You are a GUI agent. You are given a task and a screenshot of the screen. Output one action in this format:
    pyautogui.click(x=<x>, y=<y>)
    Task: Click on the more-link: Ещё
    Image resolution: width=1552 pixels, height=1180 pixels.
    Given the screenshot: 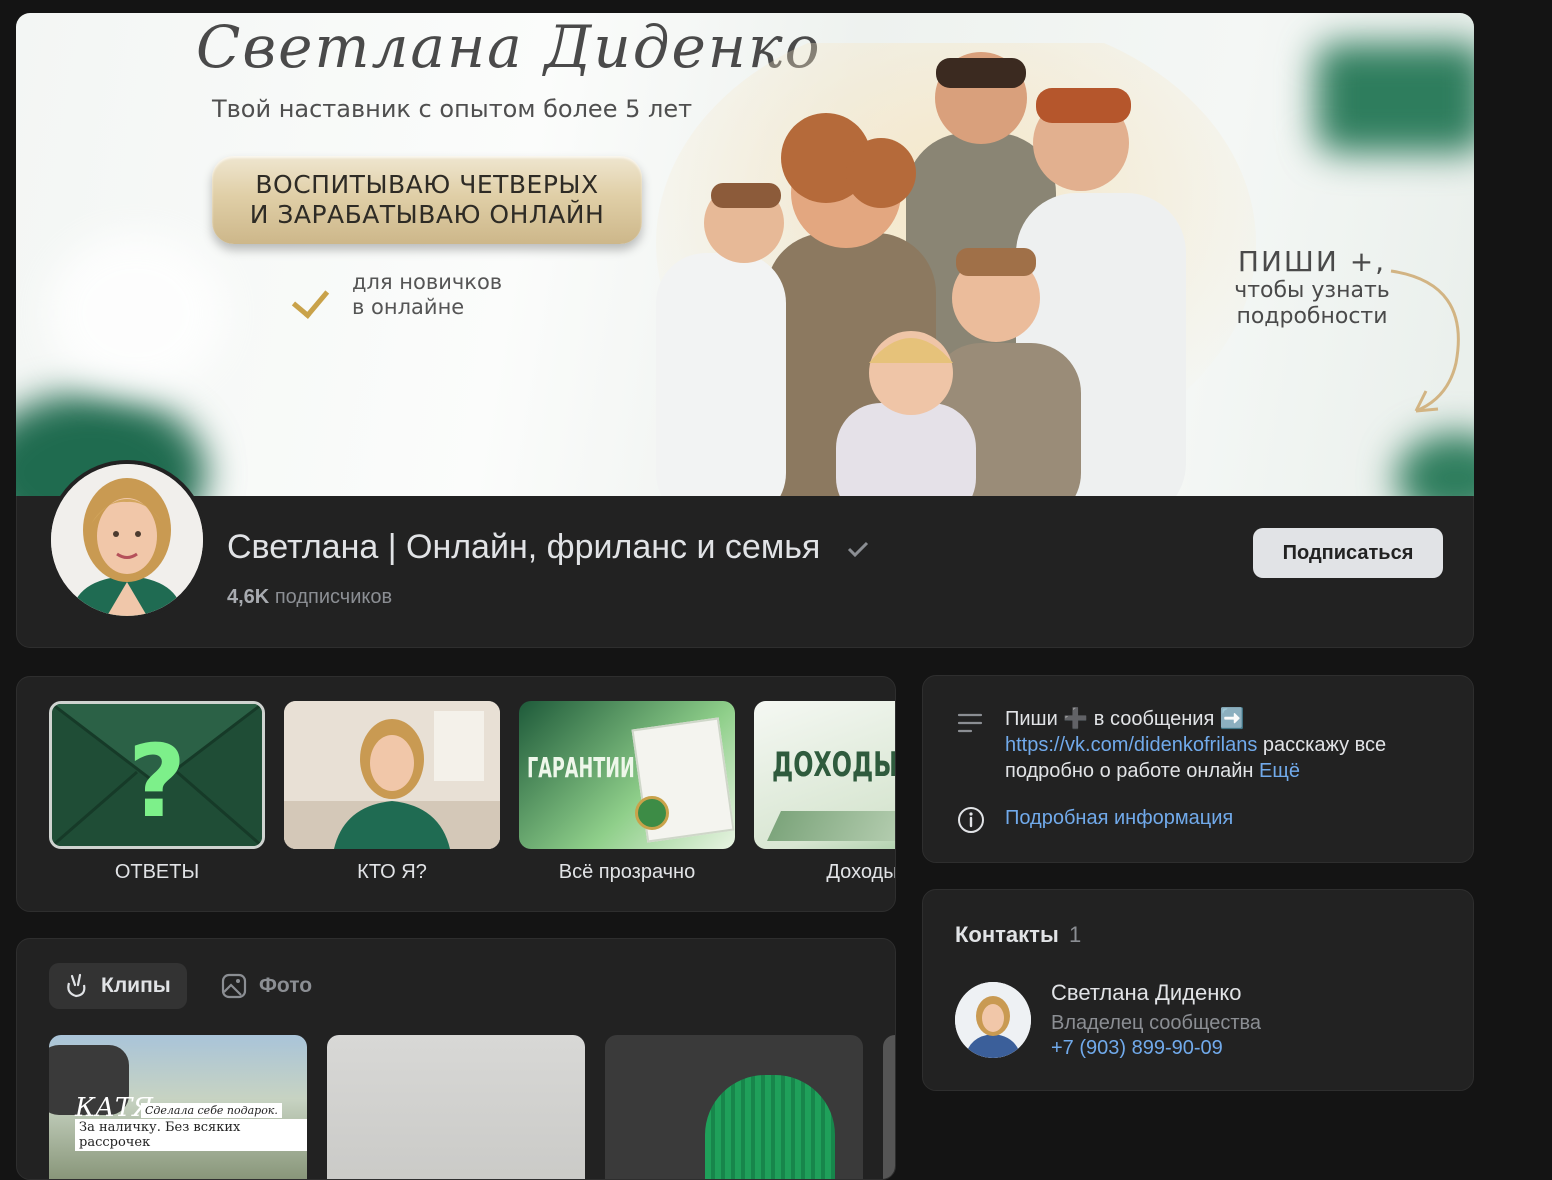 What is the action you would take?
    pyautogui.click(x=1279, y=771)
    